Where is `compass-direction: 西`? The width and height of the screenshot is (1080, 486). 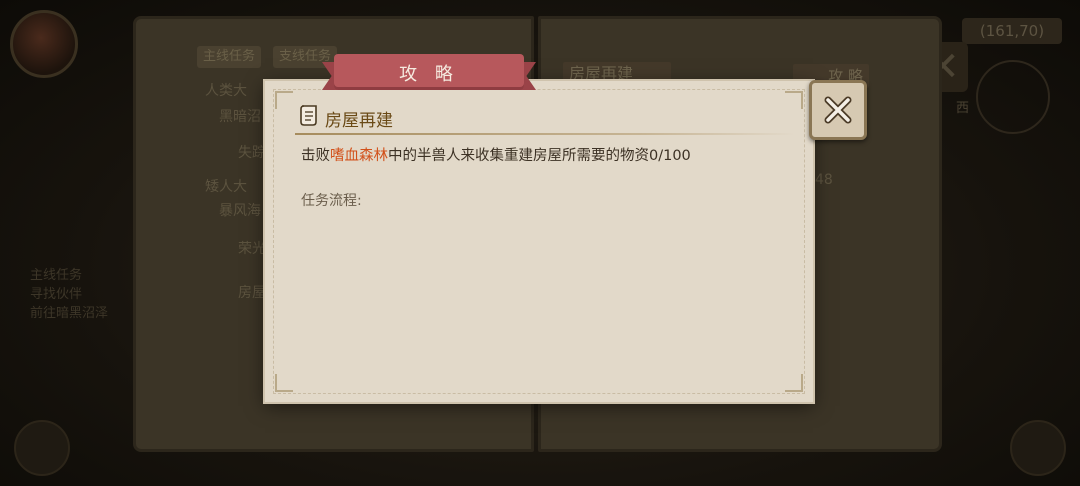 compass-direction: 西 is located at coordinates (963, 108).